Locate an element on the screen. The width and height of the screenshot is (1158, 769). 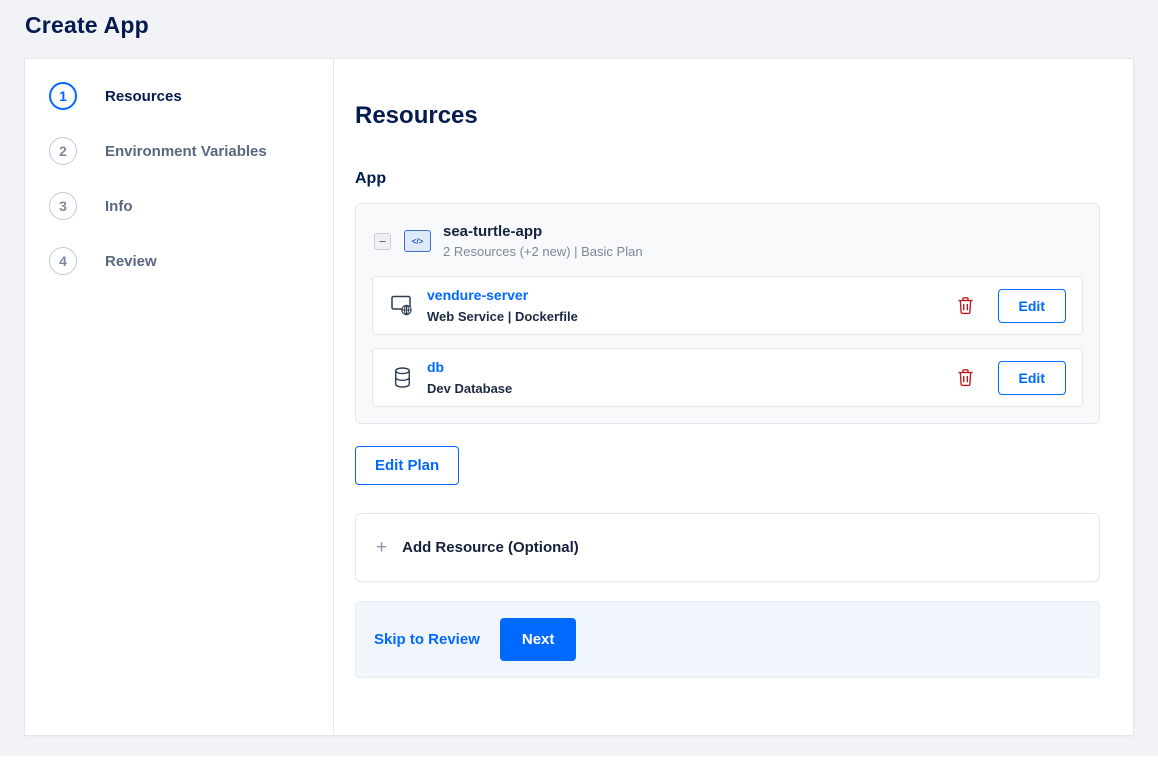
add-resource-card: + Add Resource (Optional) is located at coordinates (727, 547).